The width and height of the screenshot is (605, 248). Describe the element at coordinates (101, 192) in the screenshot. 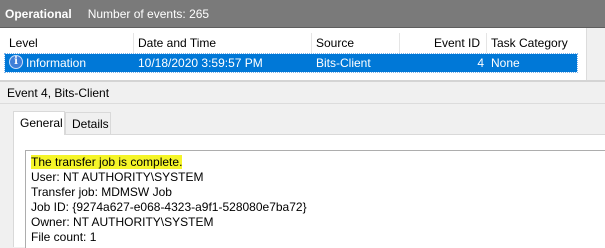

I see `description-line-3: Transfer job: MDMSW Job` at that location.